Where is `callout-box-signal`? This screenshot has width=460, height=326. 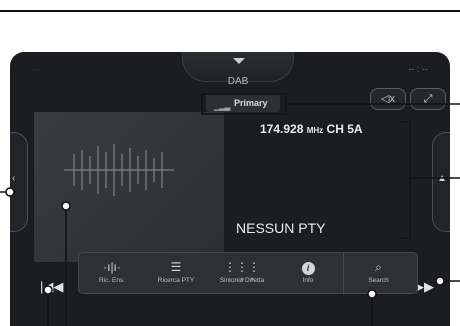
callout-box-signal is located at coordinates (244, 104).